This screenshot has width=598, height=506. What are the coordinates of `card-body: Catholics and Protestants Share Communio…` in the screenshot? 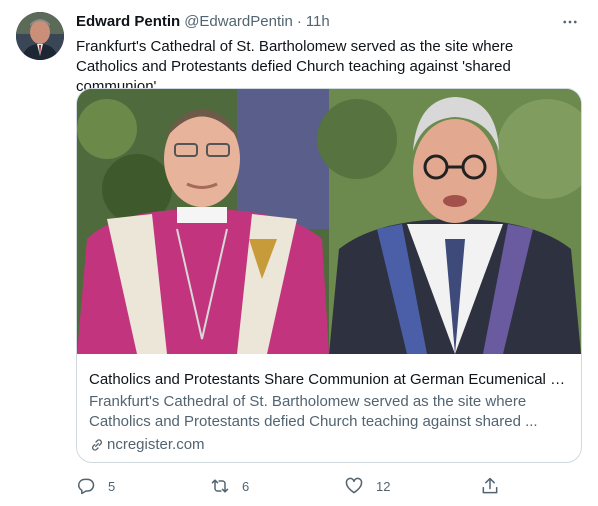 It's located at (330, 412).